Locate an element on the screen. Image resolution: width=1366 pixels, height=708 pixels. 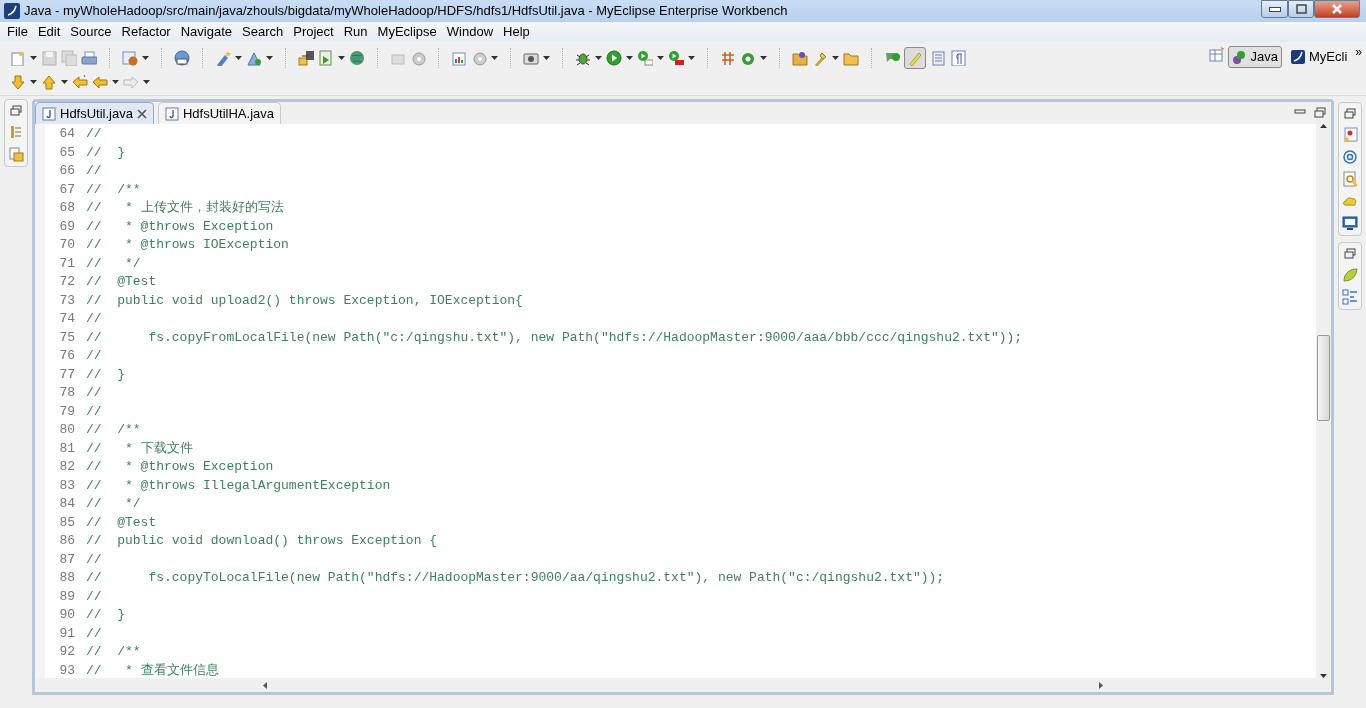
menu-item: Project is located at coordinates (313, 32).